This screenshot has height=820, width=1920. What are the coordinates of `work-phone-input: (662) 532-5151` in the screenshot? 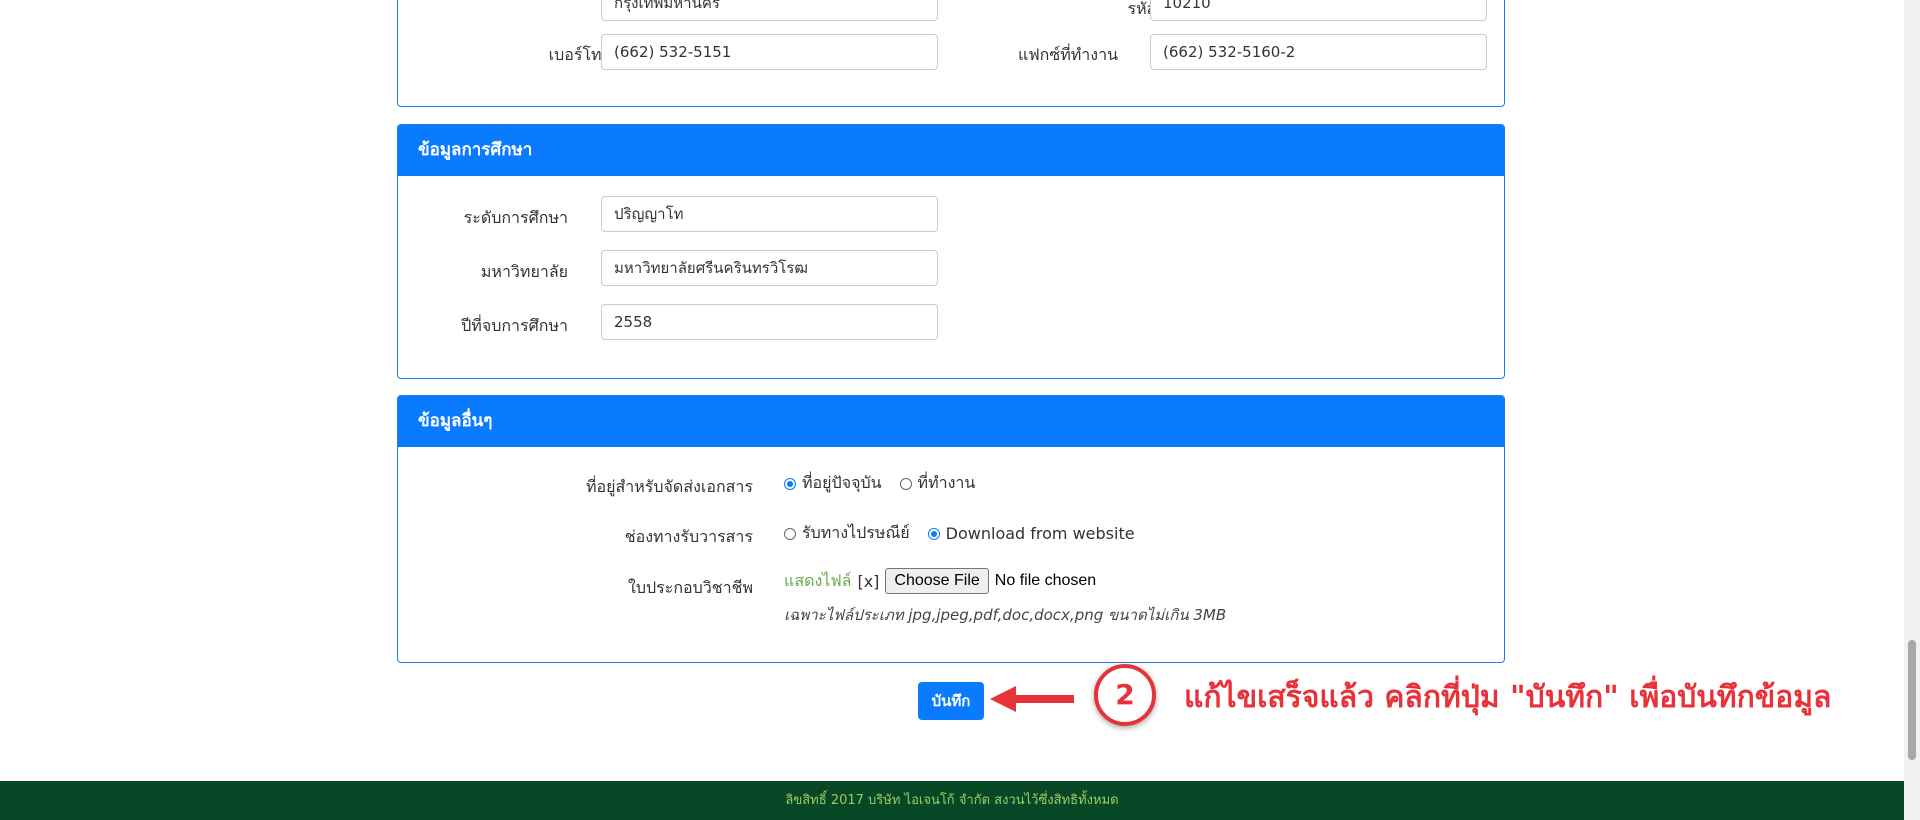 It's located at (769, 52).